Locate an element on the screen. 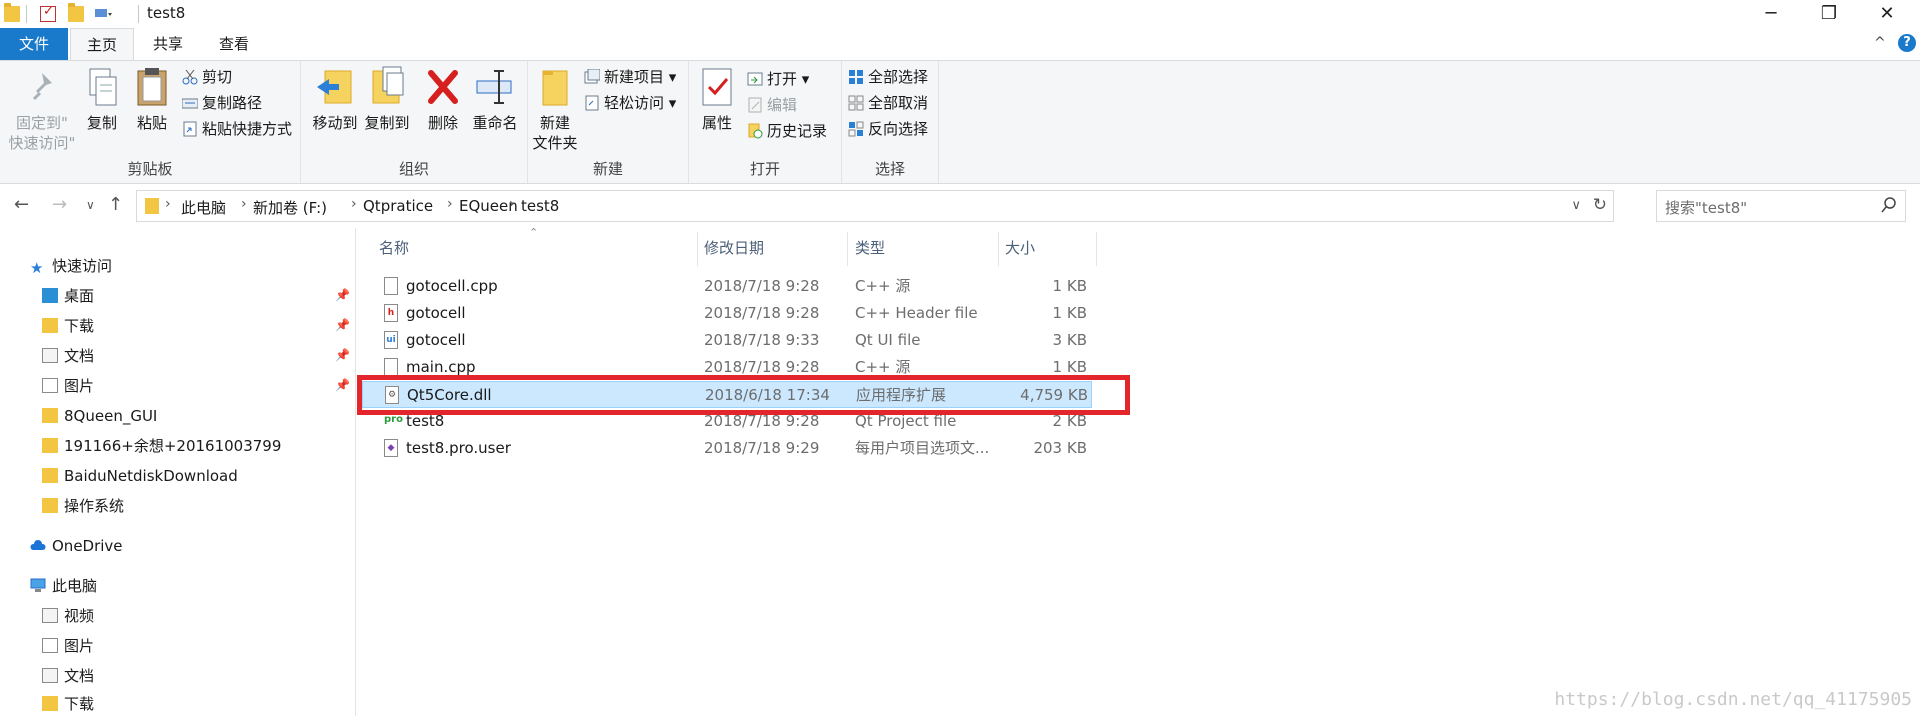 Image resolution: width=1920 pixels, height=716 pixels. rename-button: 重命名 is located at coordinates (495, 99).